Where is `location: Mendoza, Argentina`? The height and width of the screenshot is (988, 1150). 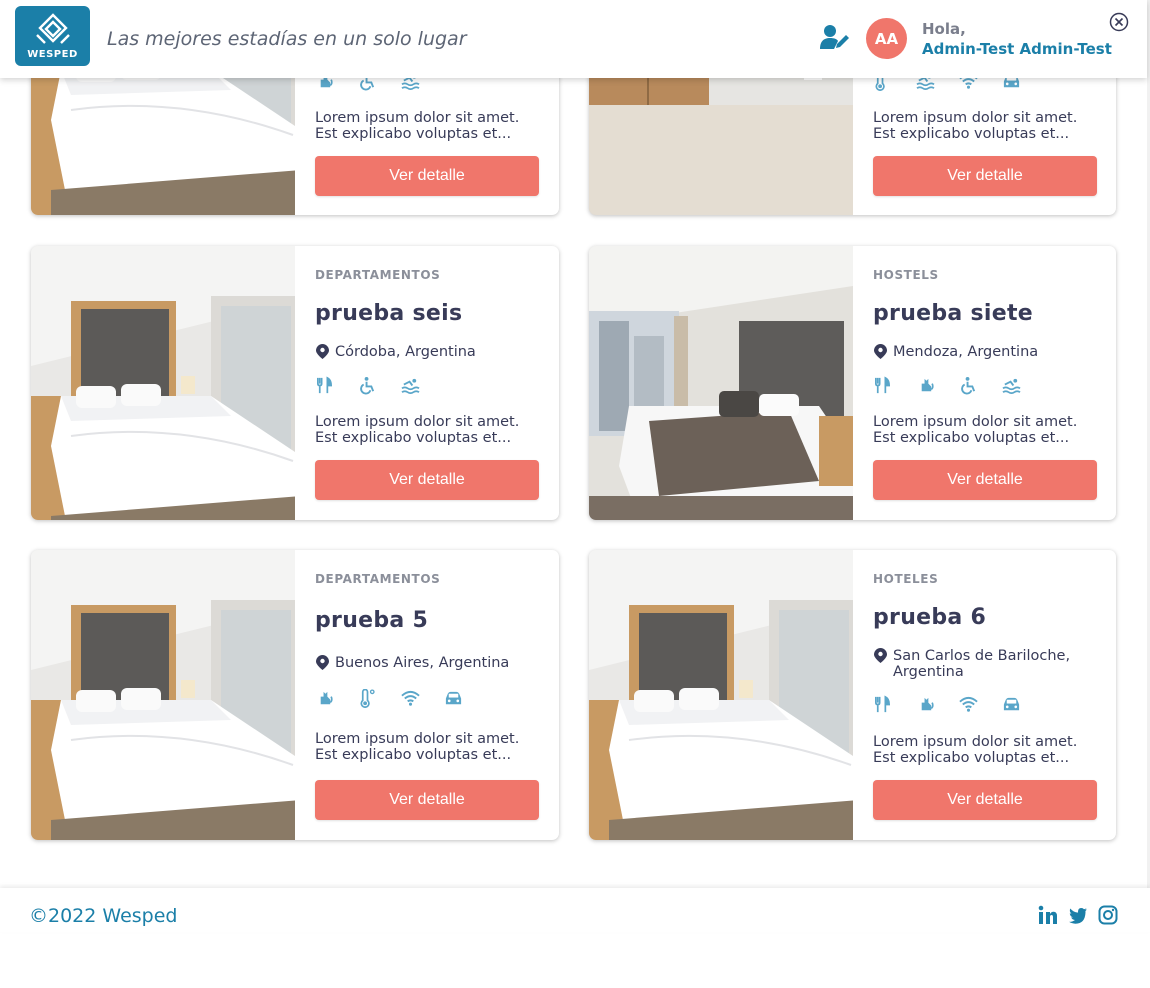 location: Mendoza, Argentina is located at coordinates (978, 352).